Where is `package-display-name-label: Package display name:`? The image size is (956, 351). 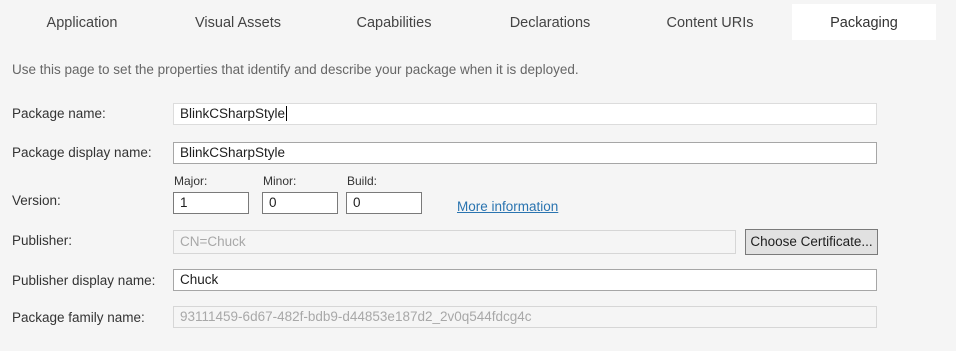 package-display-name-label: Package display name: is located at coordinates (82, 152).